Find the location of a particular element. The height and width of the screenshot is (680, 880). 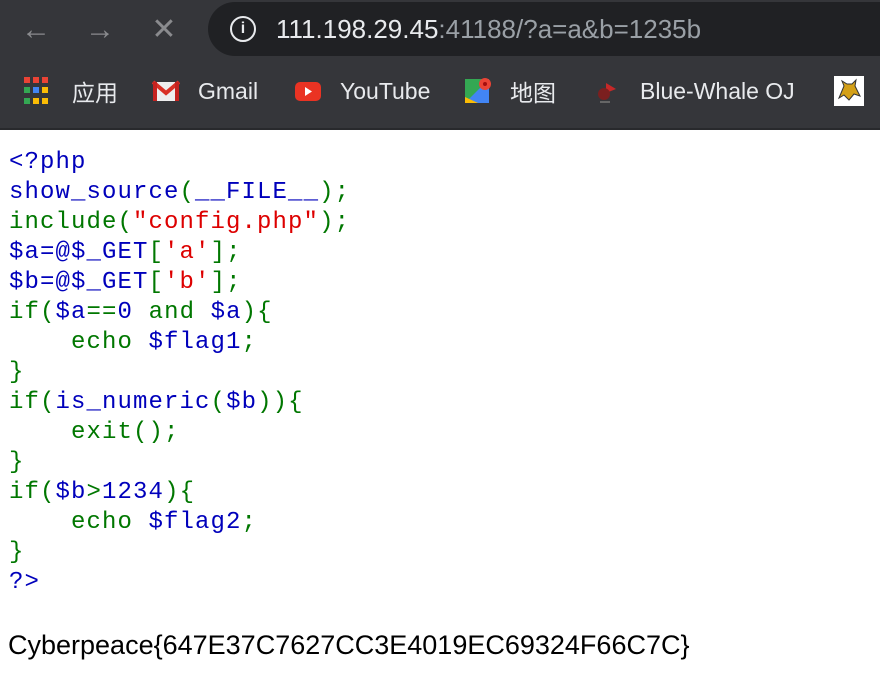

gmail-icon is located at coordinates (166, 91).